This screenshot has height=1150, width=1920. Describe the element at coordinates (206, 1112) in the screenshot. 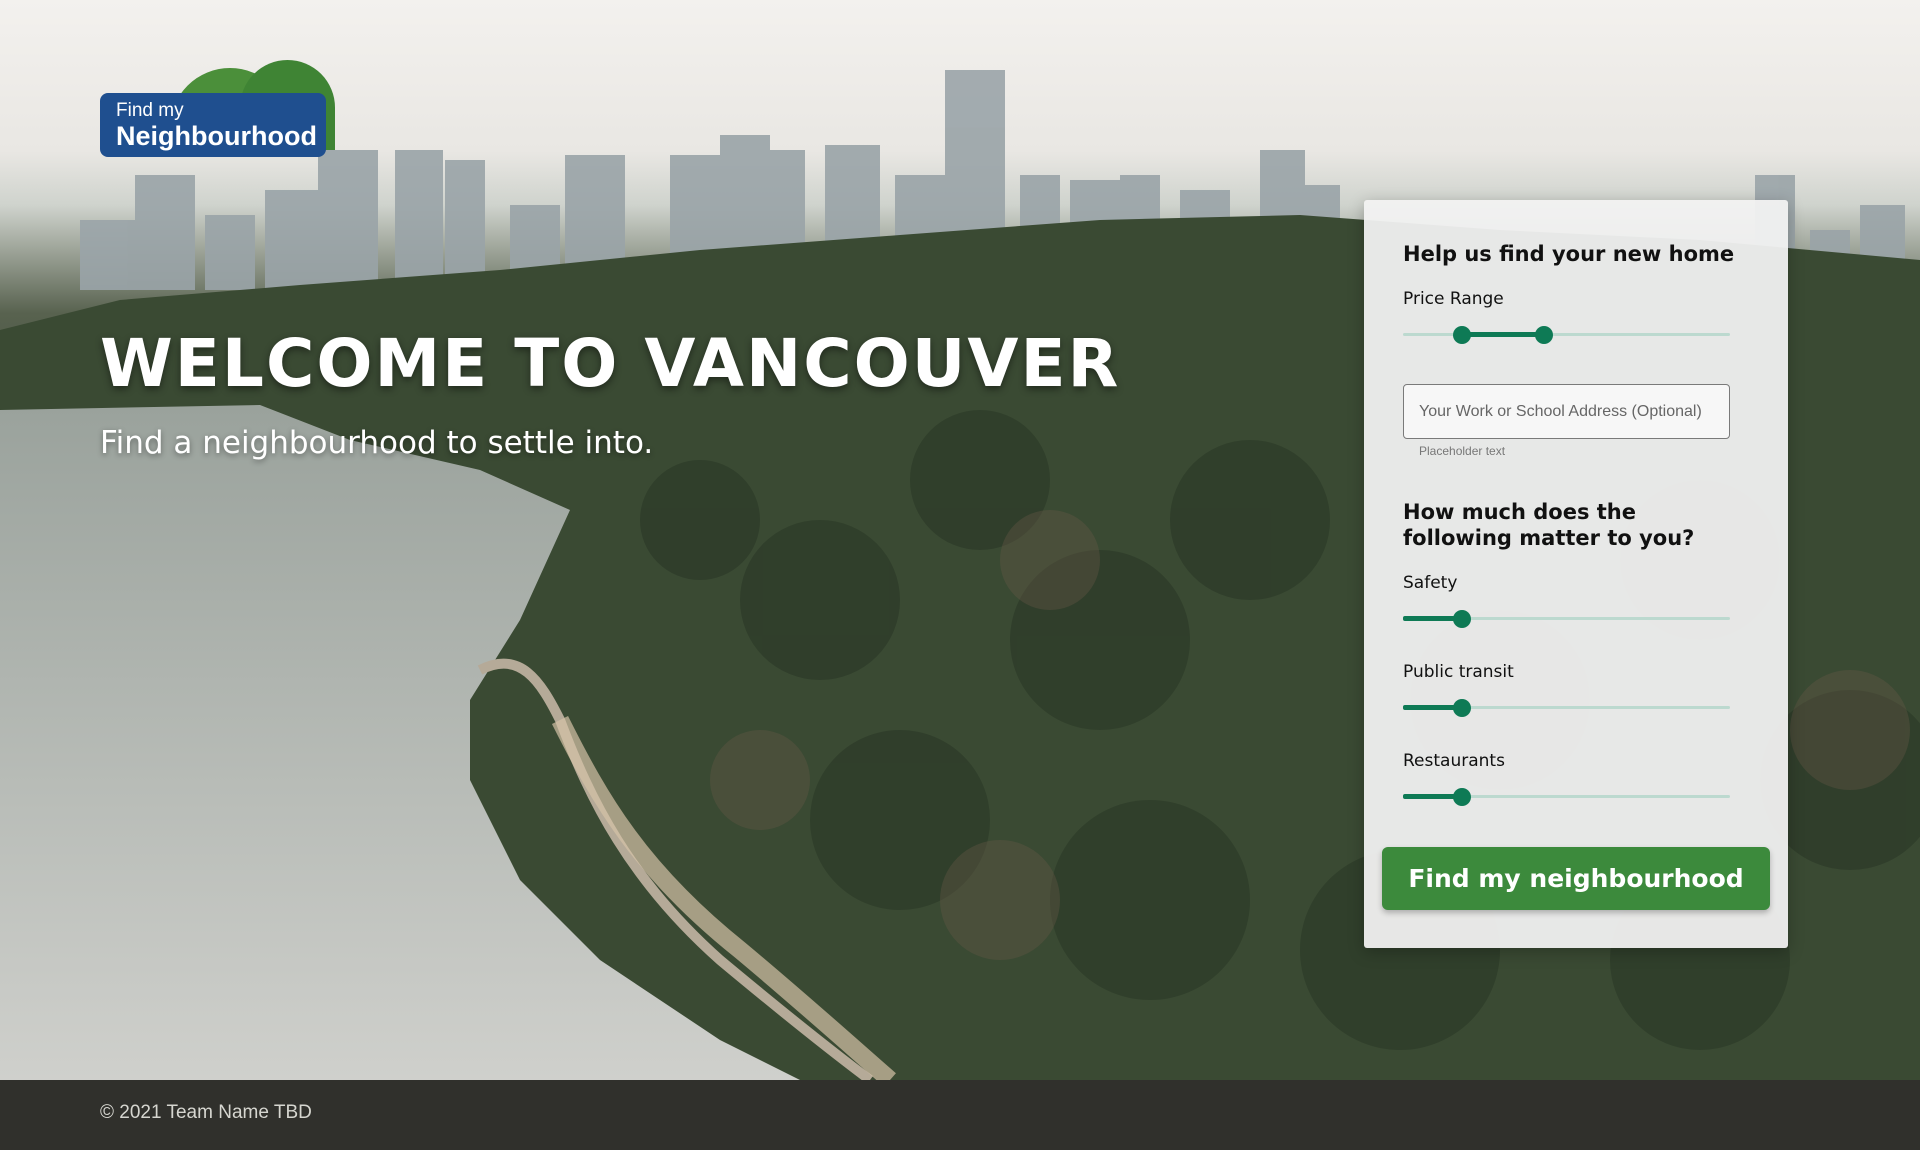

I see `copyright-text: © 2021 Team Name TBD` at that location.